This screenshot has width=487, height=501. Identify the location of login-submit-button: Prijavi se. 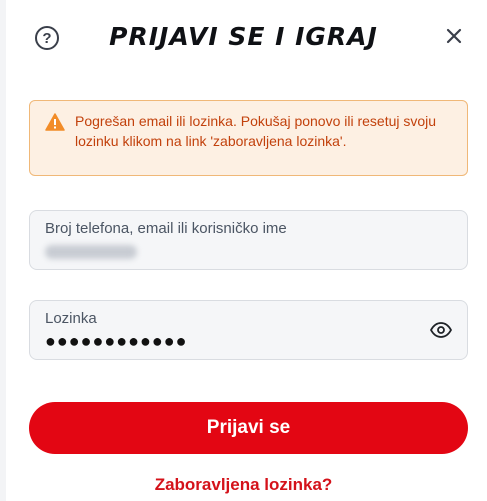
(248, 428).